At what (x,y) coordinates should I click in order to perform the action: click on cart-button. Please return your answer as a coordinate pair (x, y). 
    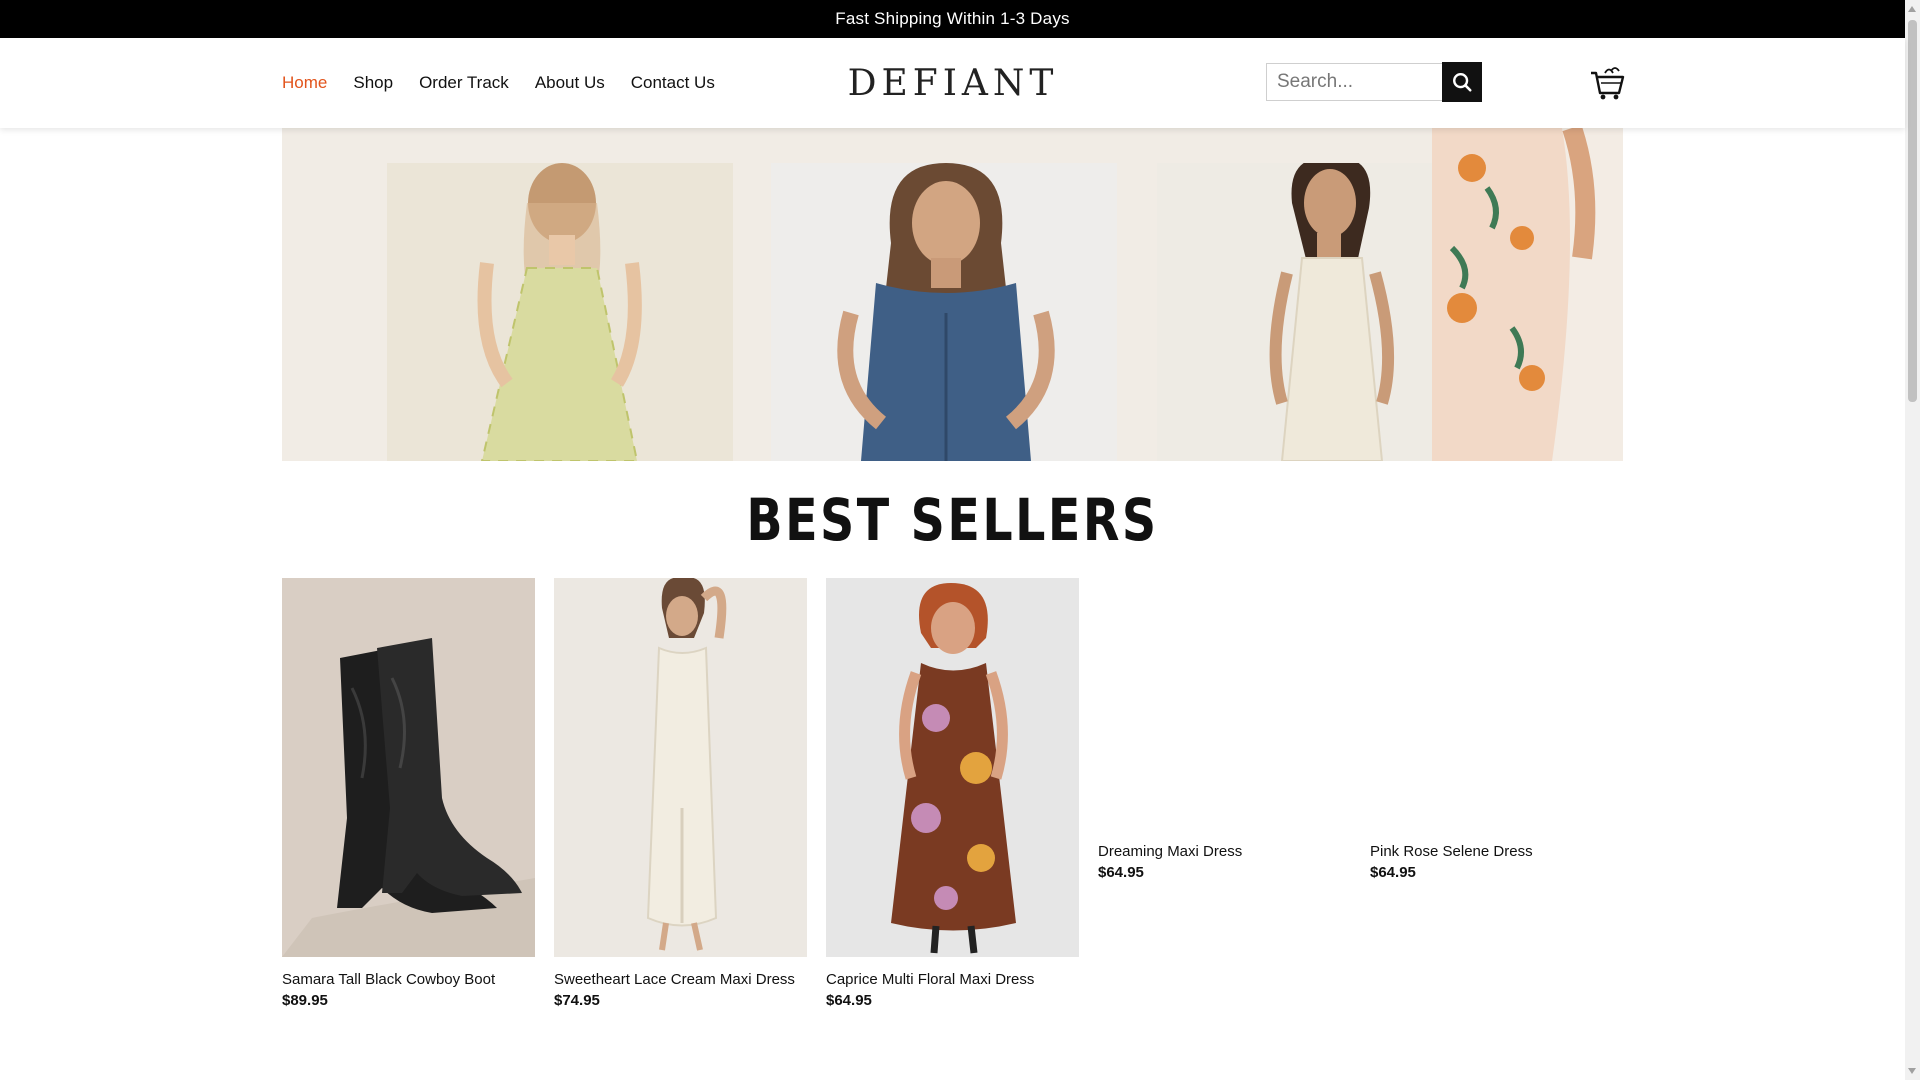
    Looking at the image, I should click on (1607, 83).